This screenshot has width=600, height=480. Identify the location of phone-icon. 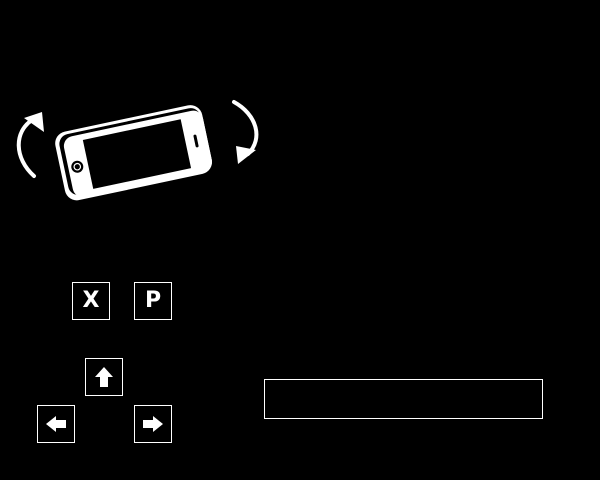
(134, 153).